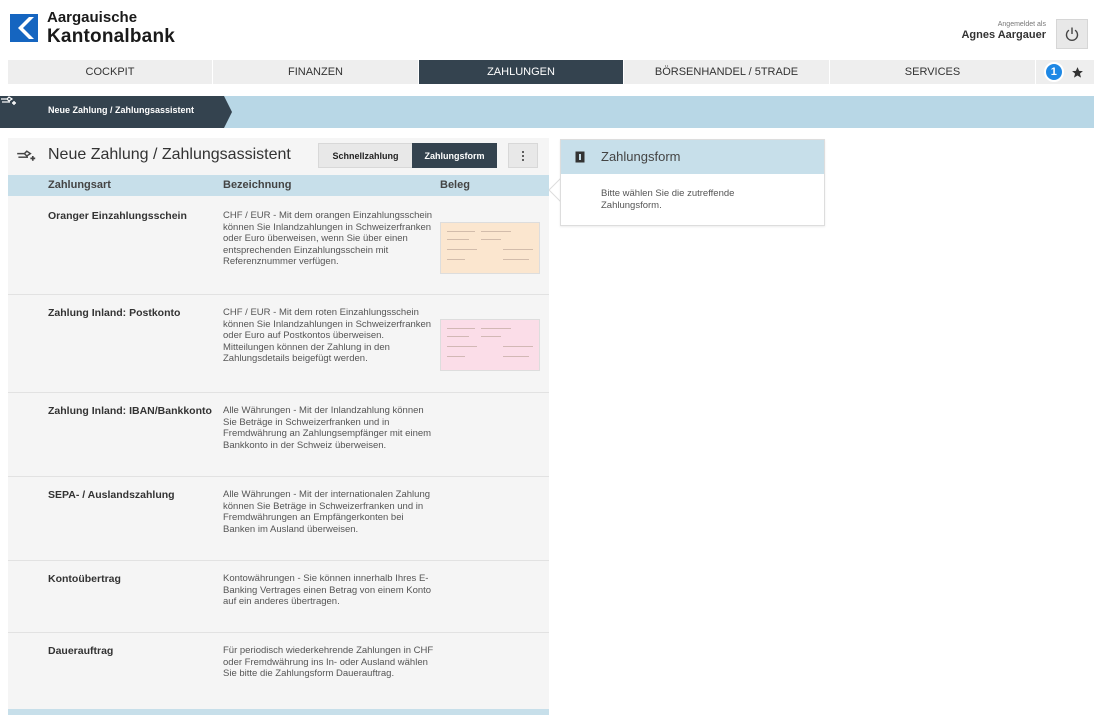 The width and height of the screenshot is (1094, 715). I want to click on breadcrumb-label: Neue Zahlung / Zahlungsassistent, so click(121, 110).